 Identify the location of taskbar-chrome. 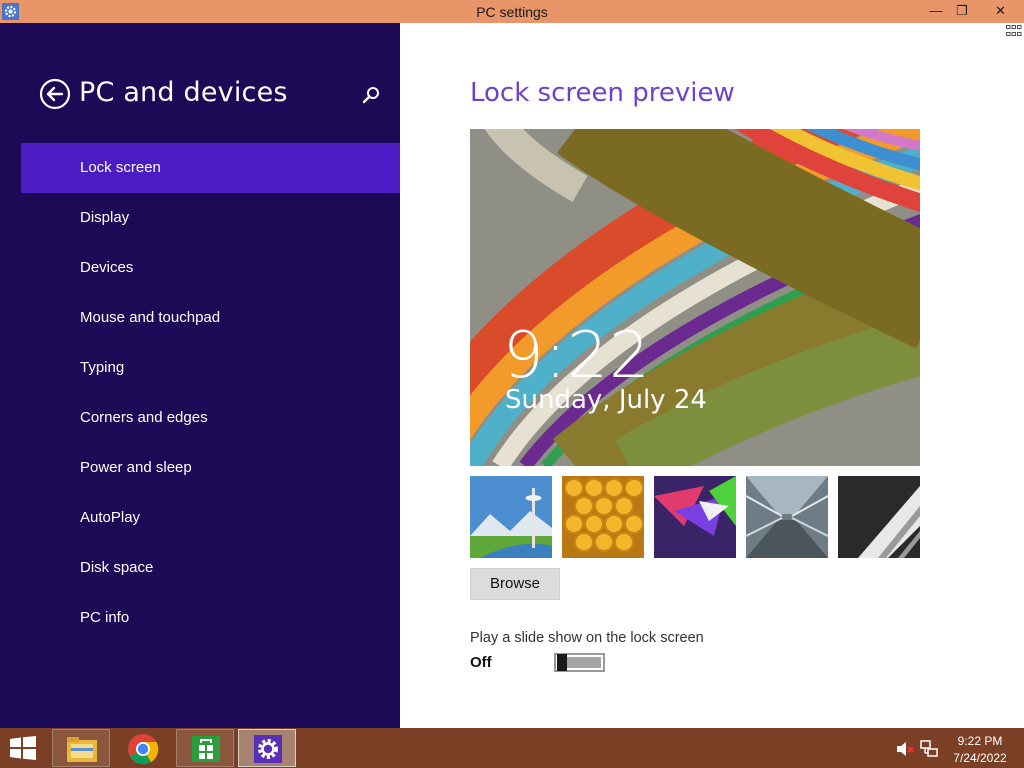
(143, 748).